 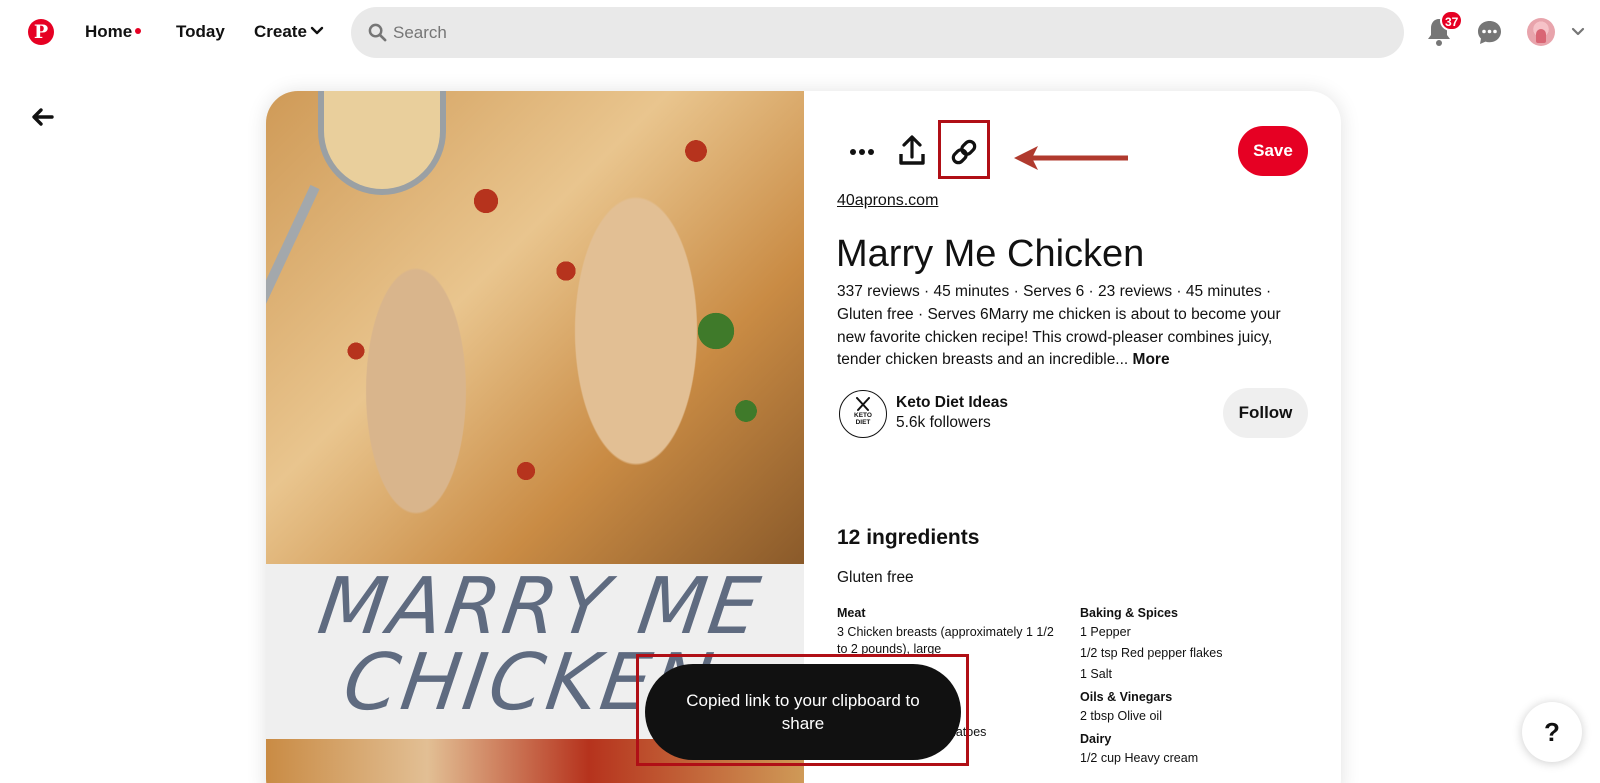 I want to click on user-avatar, so click(x=1541, y=32).